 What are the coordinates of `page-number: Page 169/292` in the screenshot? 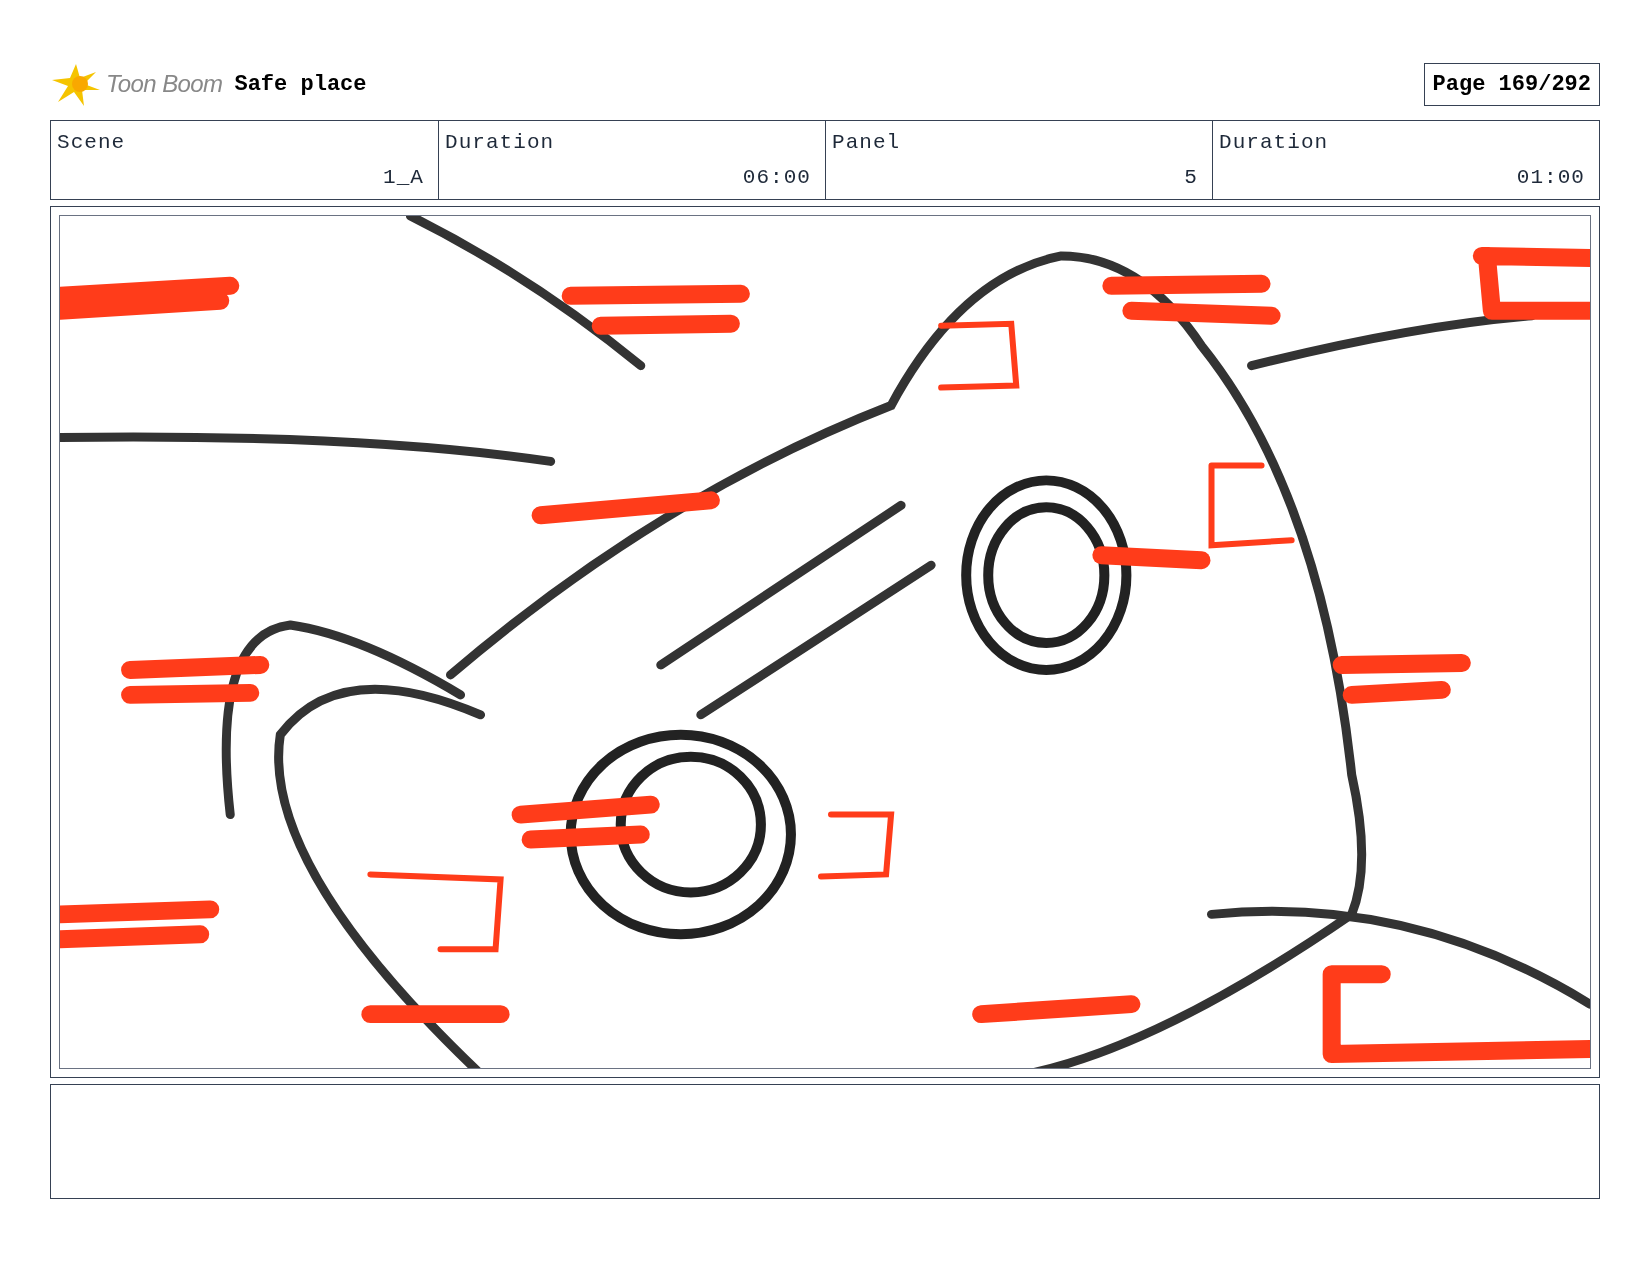 It's located at (1511, 84).